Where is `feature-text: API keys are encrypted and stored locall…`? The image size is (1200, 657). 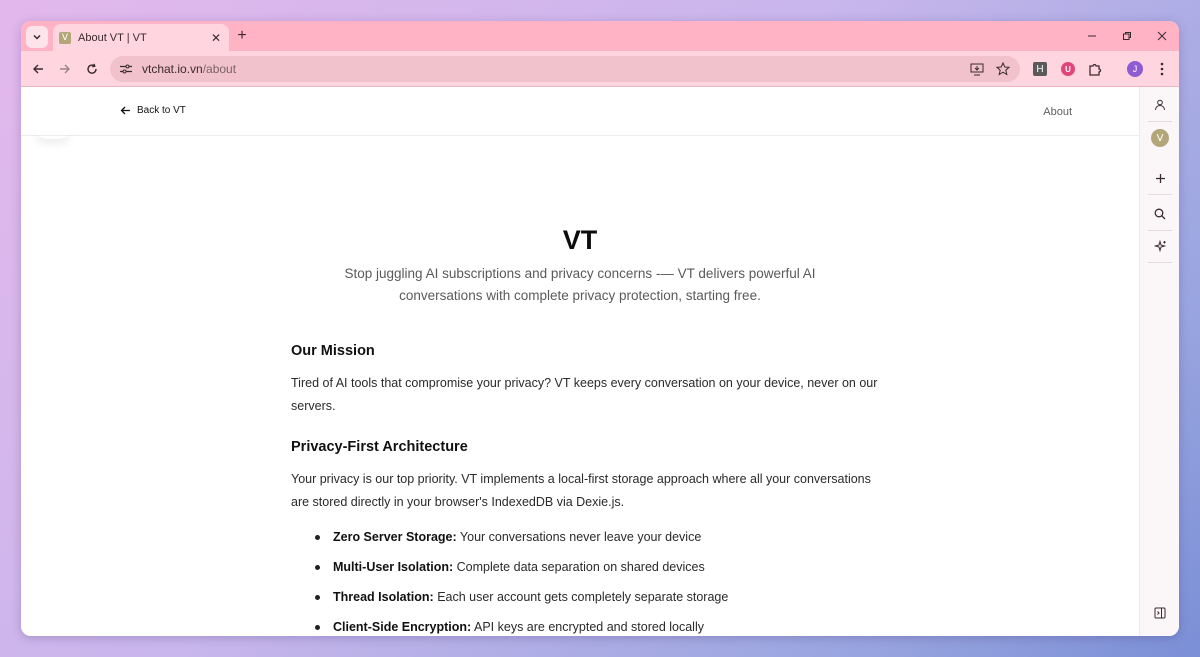
feature-text: API keys are encrypted and stored locall… is located at coordinates (589, 627).